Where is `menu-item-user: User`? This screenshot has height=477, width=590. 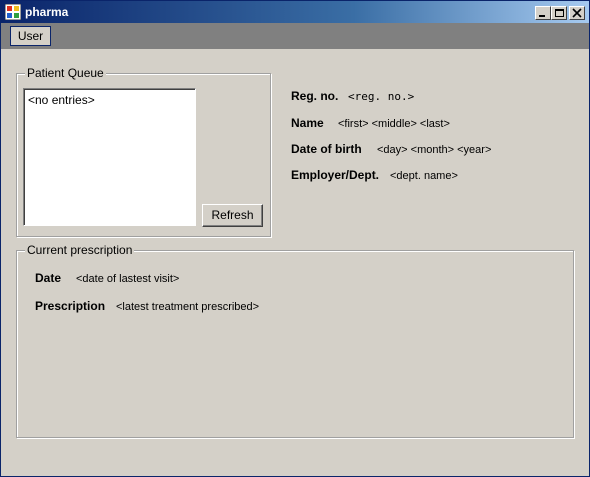
menu-item-user: User is located at coordinates (30, 36).